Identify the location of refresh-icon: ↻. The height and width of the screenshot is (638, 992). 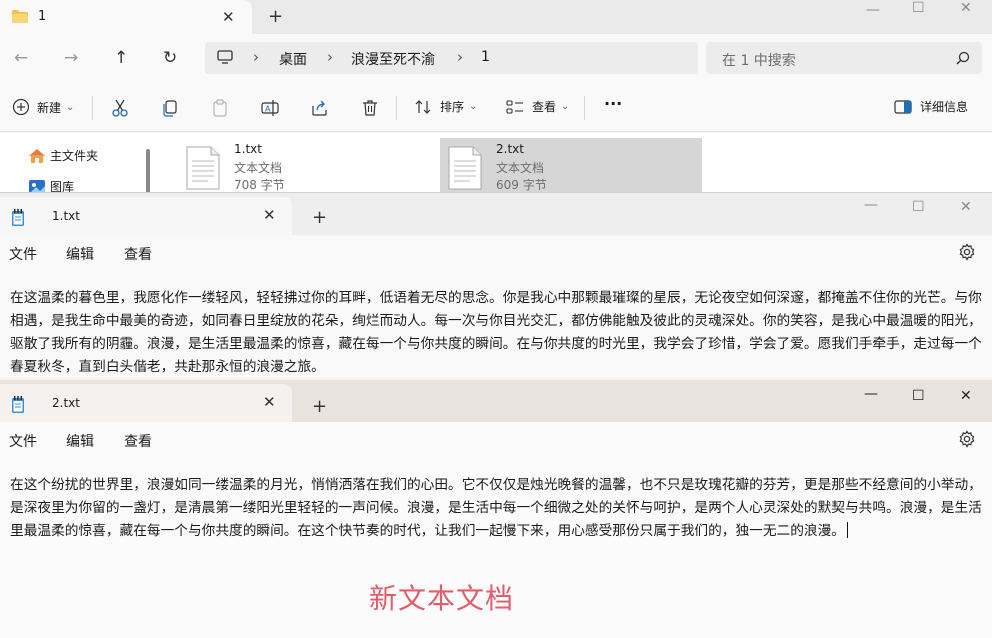
(170, 58).